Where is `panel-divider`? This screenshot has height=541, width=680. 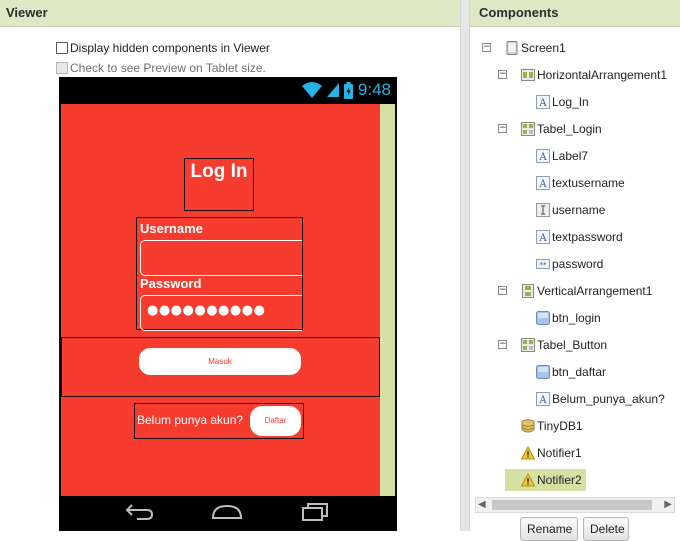 panel-divider is located at coordinates (465, 265).